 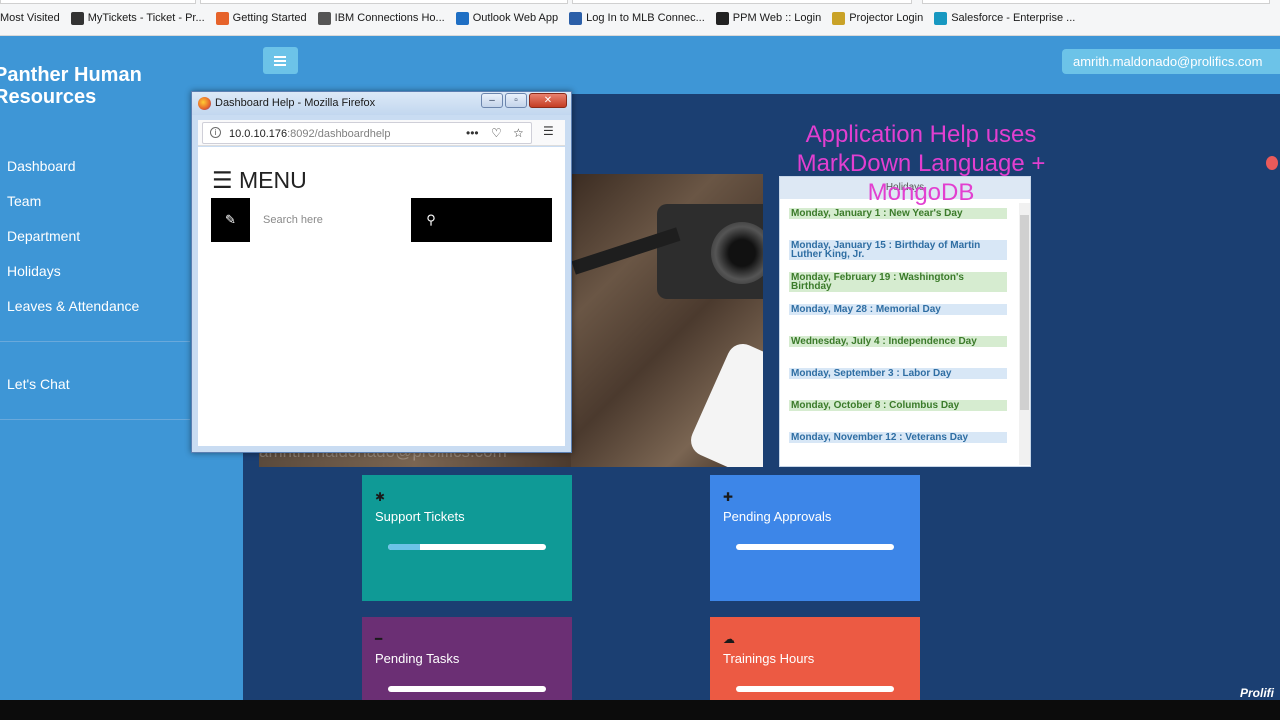 What do you see at coordinates (769, 658) in the screenshot?
I see `tile-label: Trainings Hours` at bounding box center [769, 658].